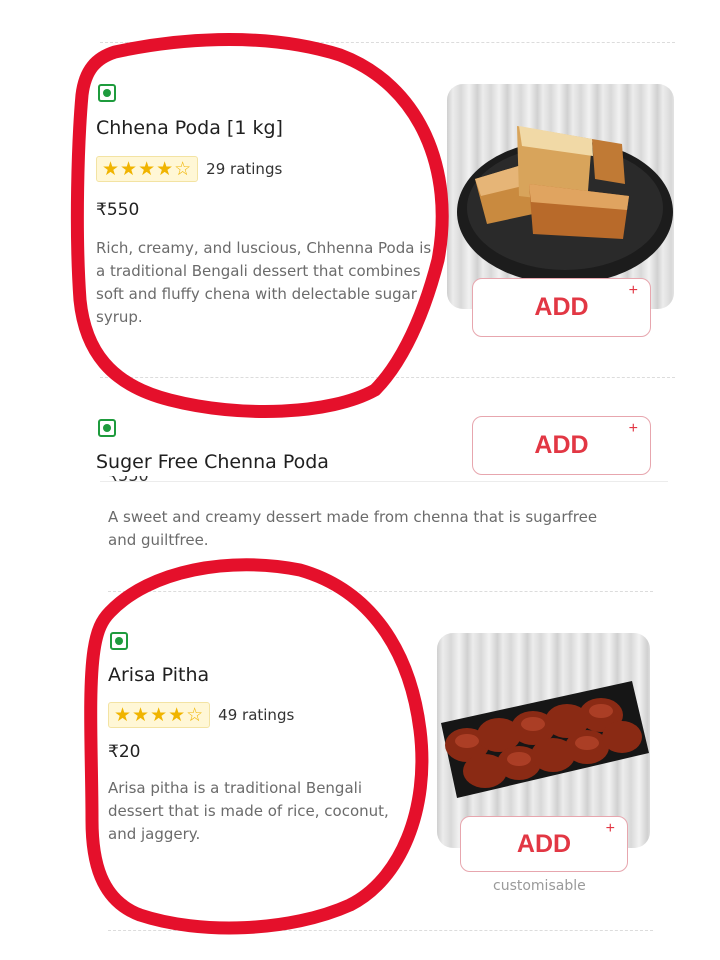 The height and width of the screenshot is (960, 720). What do you see at coordinates (380, 930) in the screenshot?
I see `bottom-divider` at bounding box center [380, 930].